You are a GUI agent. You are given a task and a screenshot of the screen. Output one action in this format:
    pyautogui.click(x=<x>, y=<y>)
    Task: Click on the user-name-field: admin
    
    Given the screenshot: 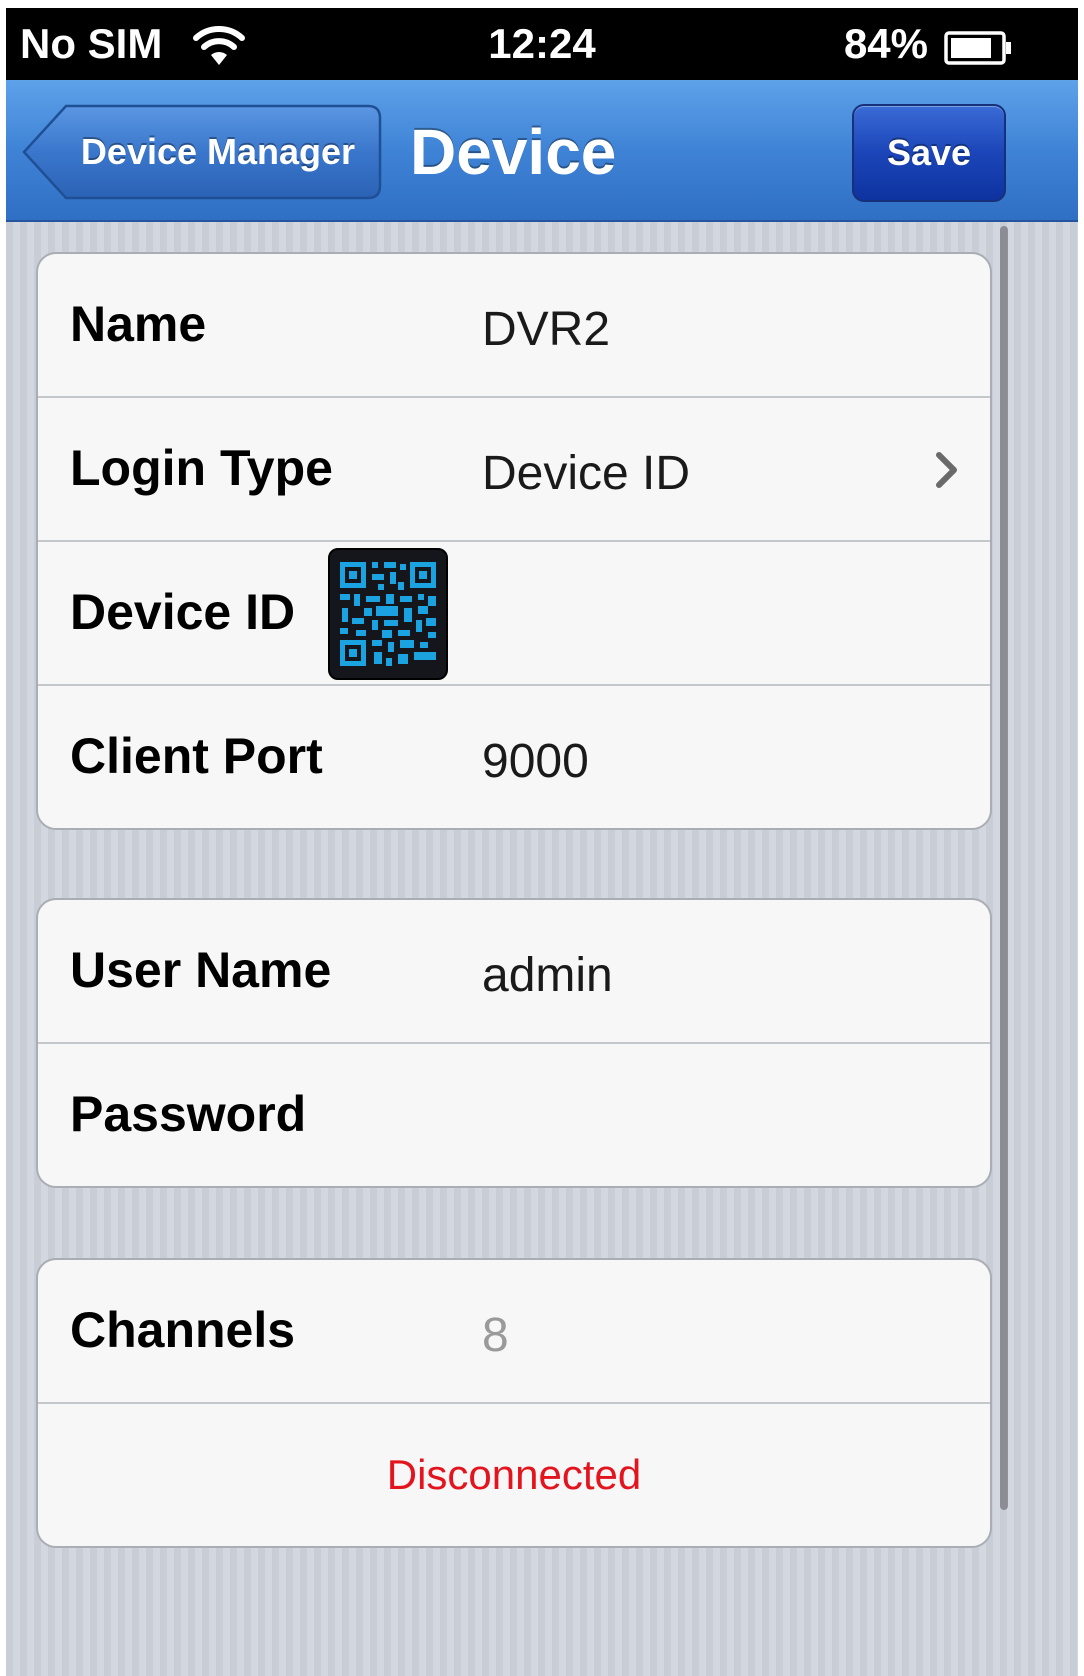 What is the action you would take?
    pyautogui.click(x=547, y=976)
    